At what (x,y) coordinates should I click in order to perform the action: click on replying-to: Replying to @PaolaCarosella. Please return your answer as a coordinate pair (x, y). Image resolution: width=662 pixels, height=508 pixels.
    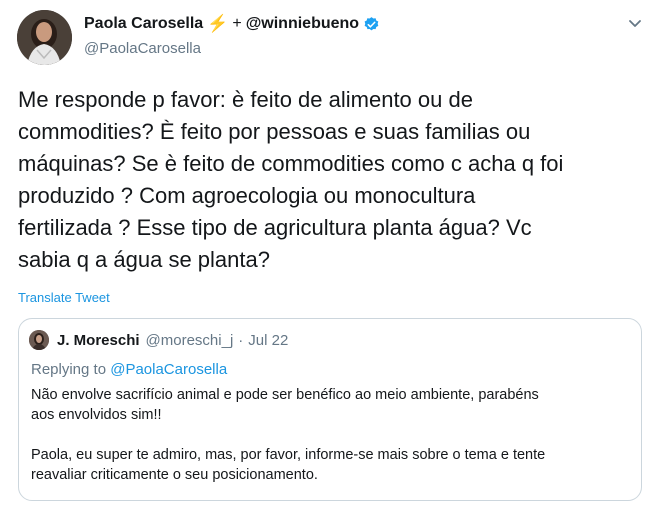
    Looking at the image, I should click on (129, 369).